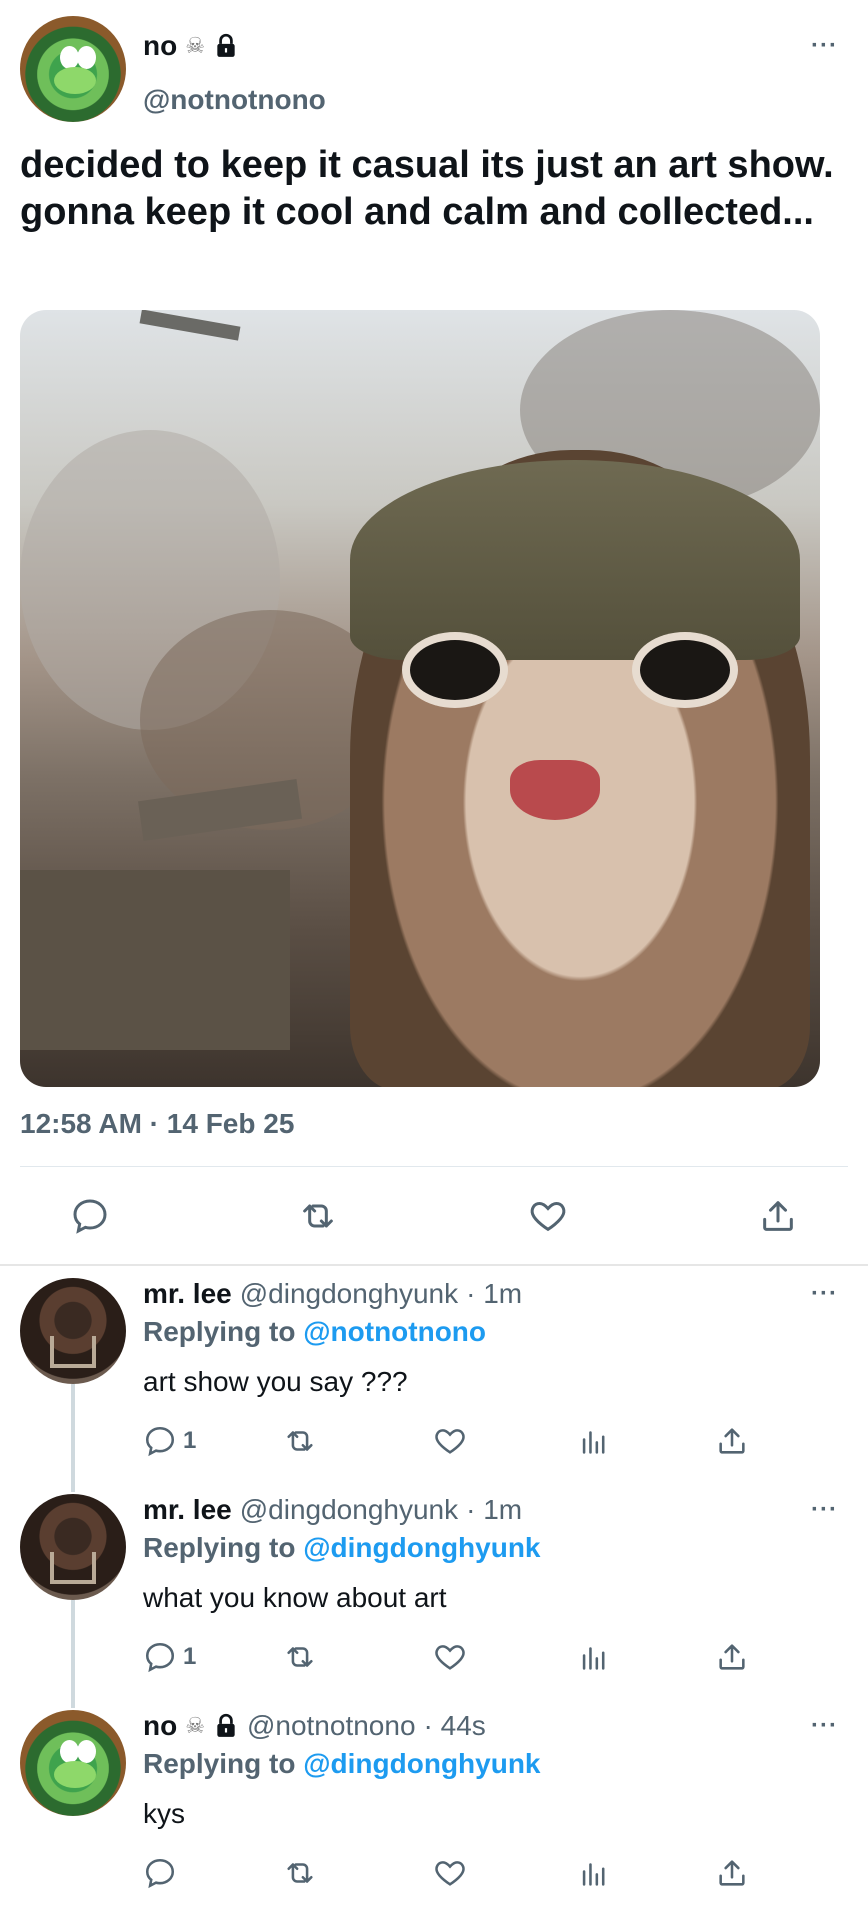 The width and height of the screenshot is (868, 1920). What do you see at coordinates (394, 1331) in the screenshot?
I see `mention-link: @notnotnono` at bounding box center [394, 1331].